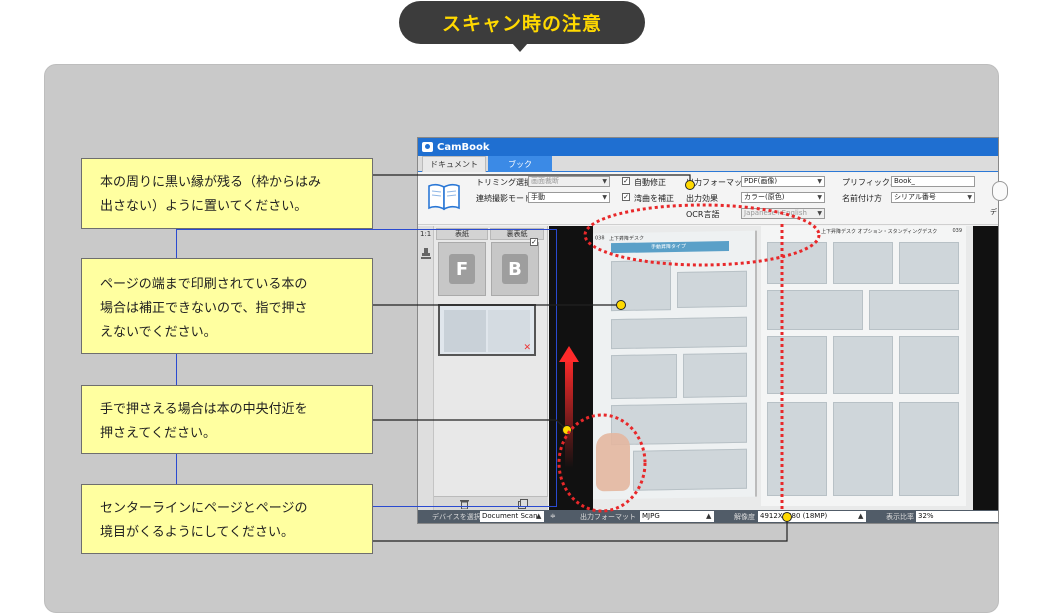 The width and height of the screenshot is (1045, 615). I want to click on app-name: CamBook, so click(463, 147).